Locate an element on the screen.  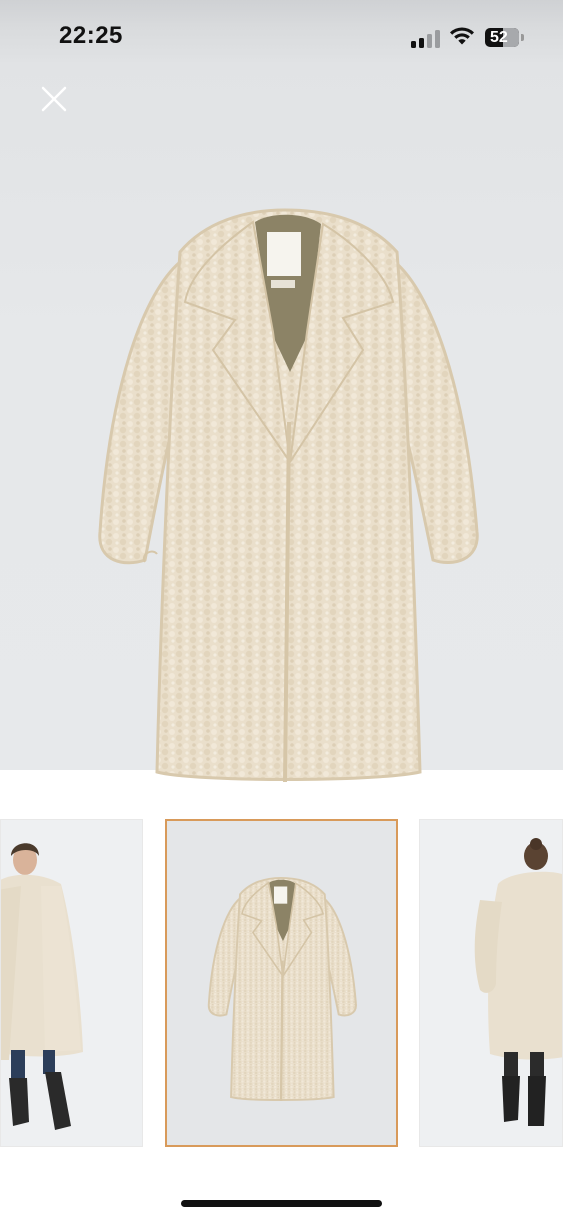
status-bar: 22:25 52 is located at coordinates (281, 31).